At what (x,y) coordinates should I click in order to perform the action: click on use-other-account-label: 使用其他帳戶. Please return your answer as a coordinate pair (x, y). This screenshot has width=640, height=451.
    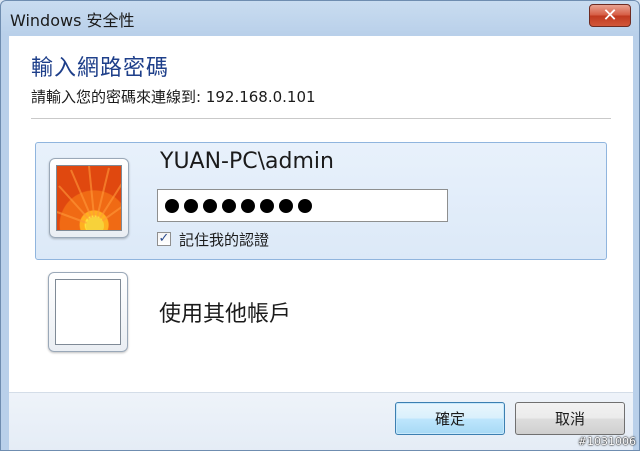
    Looking at the image, I should click on (225, 314).